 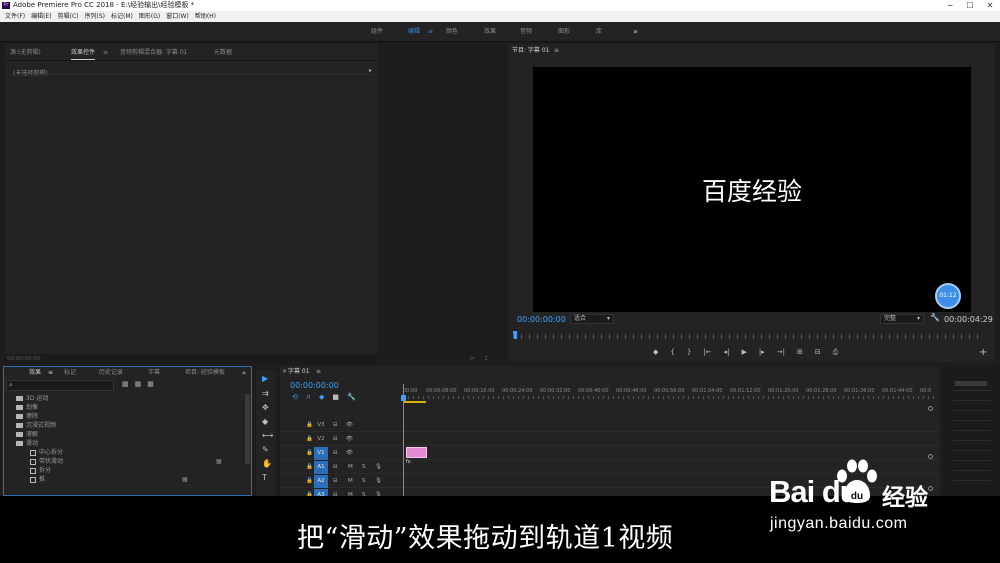 I want to click on workspace-effects: 效果, so click(x=490, y=32).